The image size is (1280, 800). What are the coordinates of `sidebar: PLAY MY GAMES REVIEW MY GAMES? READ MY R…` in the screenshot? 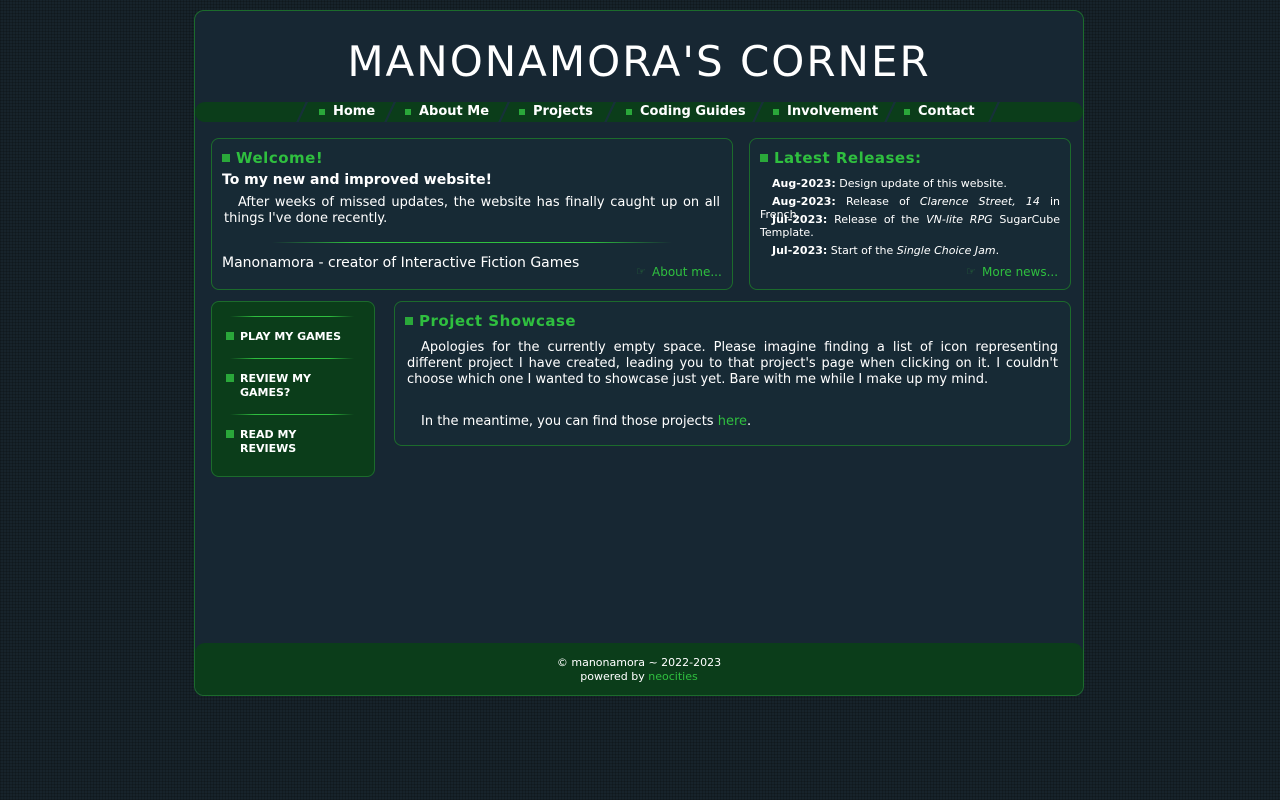 It's located at (293, 389).